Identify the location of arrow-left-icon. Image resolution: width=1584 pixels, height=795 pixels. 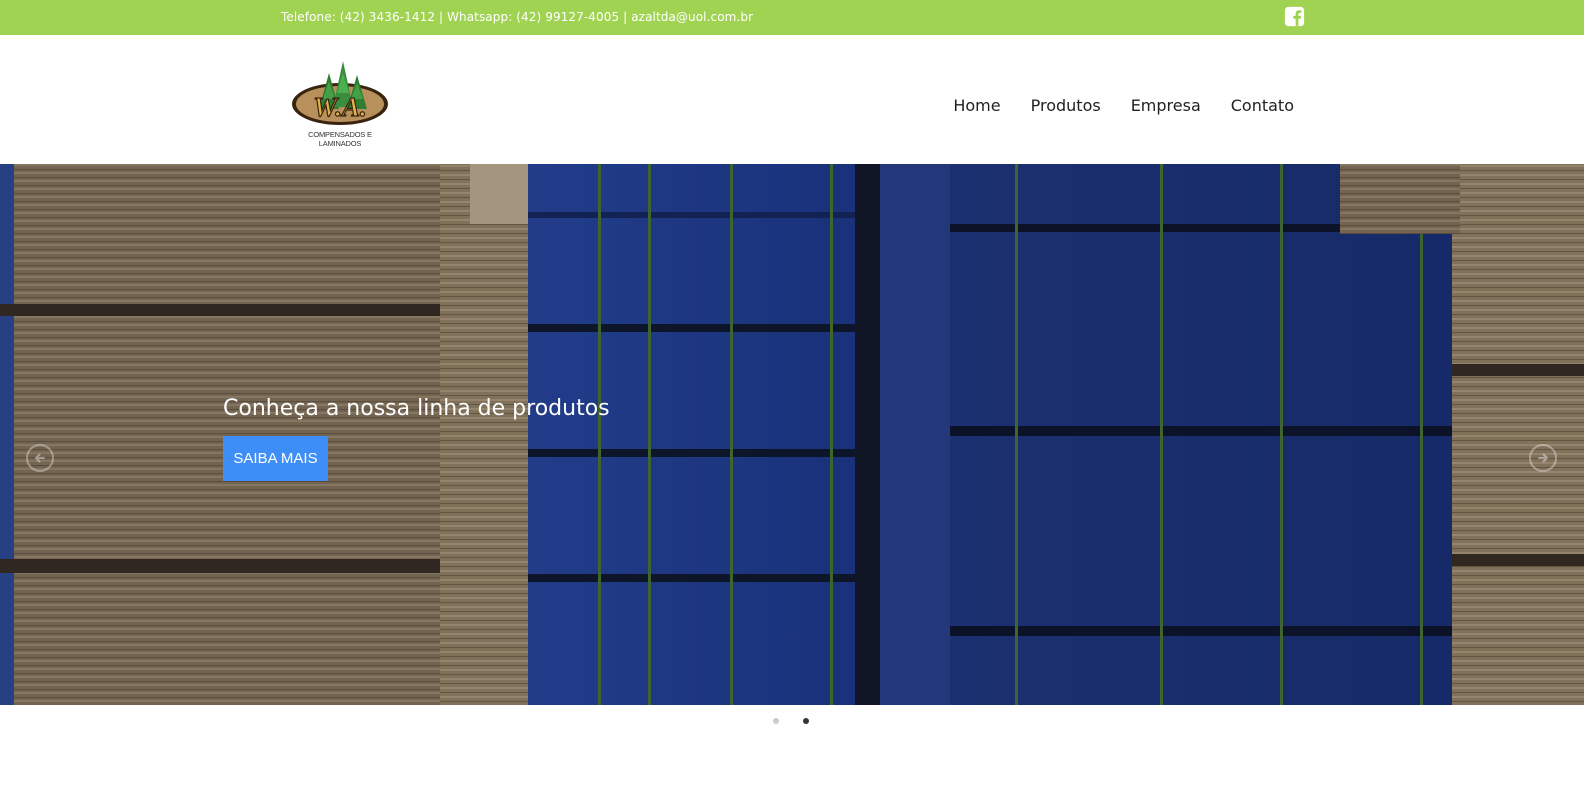
(40, 458).